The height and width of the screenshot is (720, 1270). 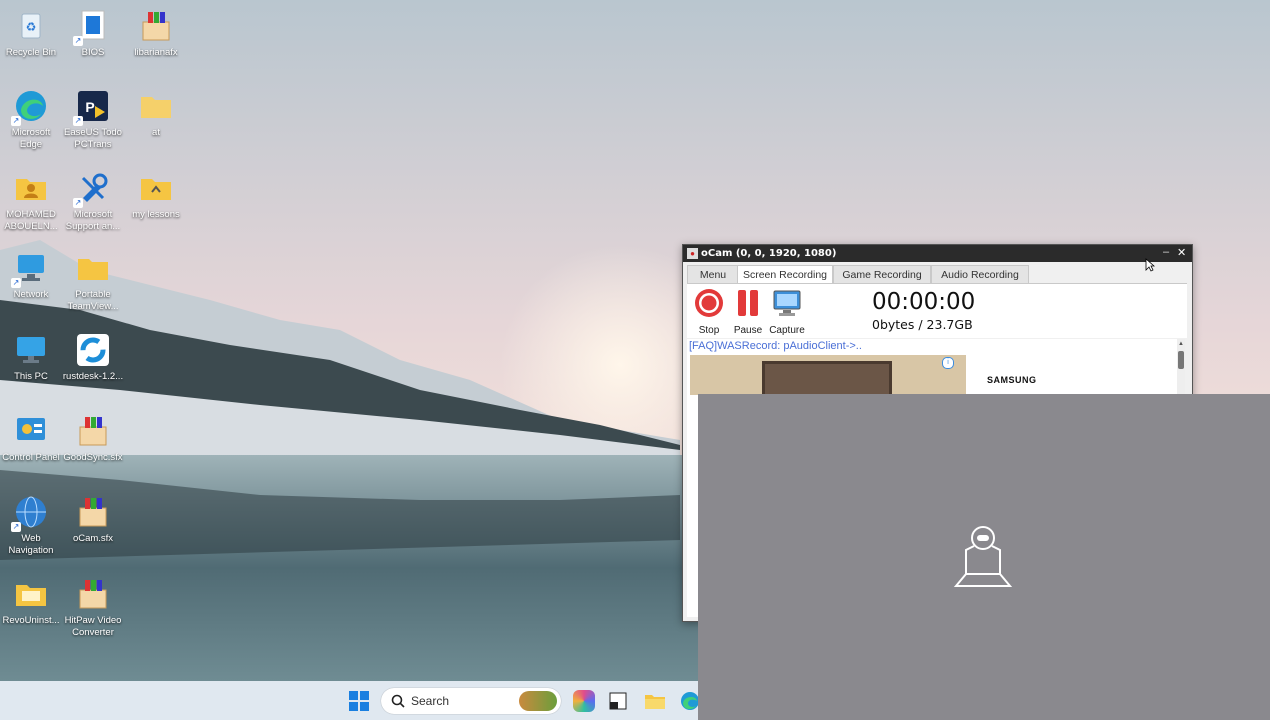 I want to click on task-view-icon, so click(x=618, y=701).